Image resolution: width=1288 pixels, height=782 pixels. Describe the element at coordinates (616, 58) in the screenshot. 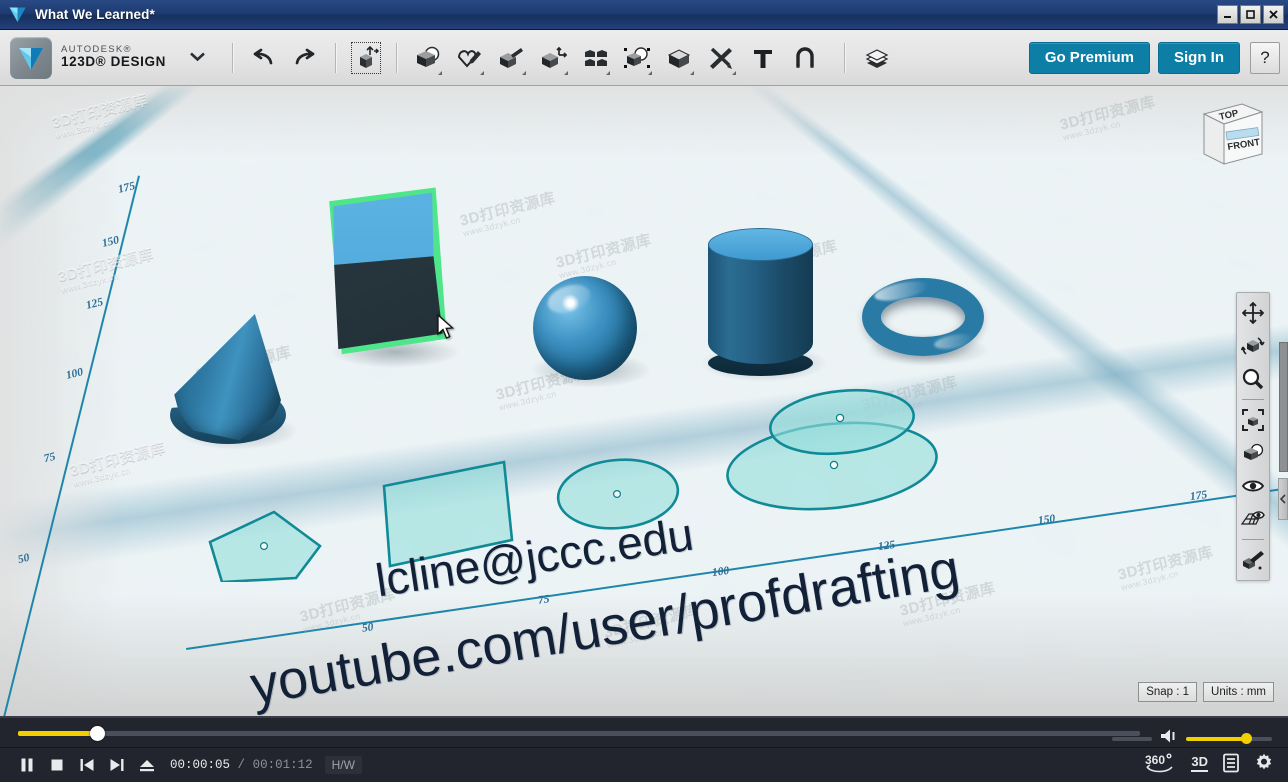

I see `modeling-tools-group` at that location.